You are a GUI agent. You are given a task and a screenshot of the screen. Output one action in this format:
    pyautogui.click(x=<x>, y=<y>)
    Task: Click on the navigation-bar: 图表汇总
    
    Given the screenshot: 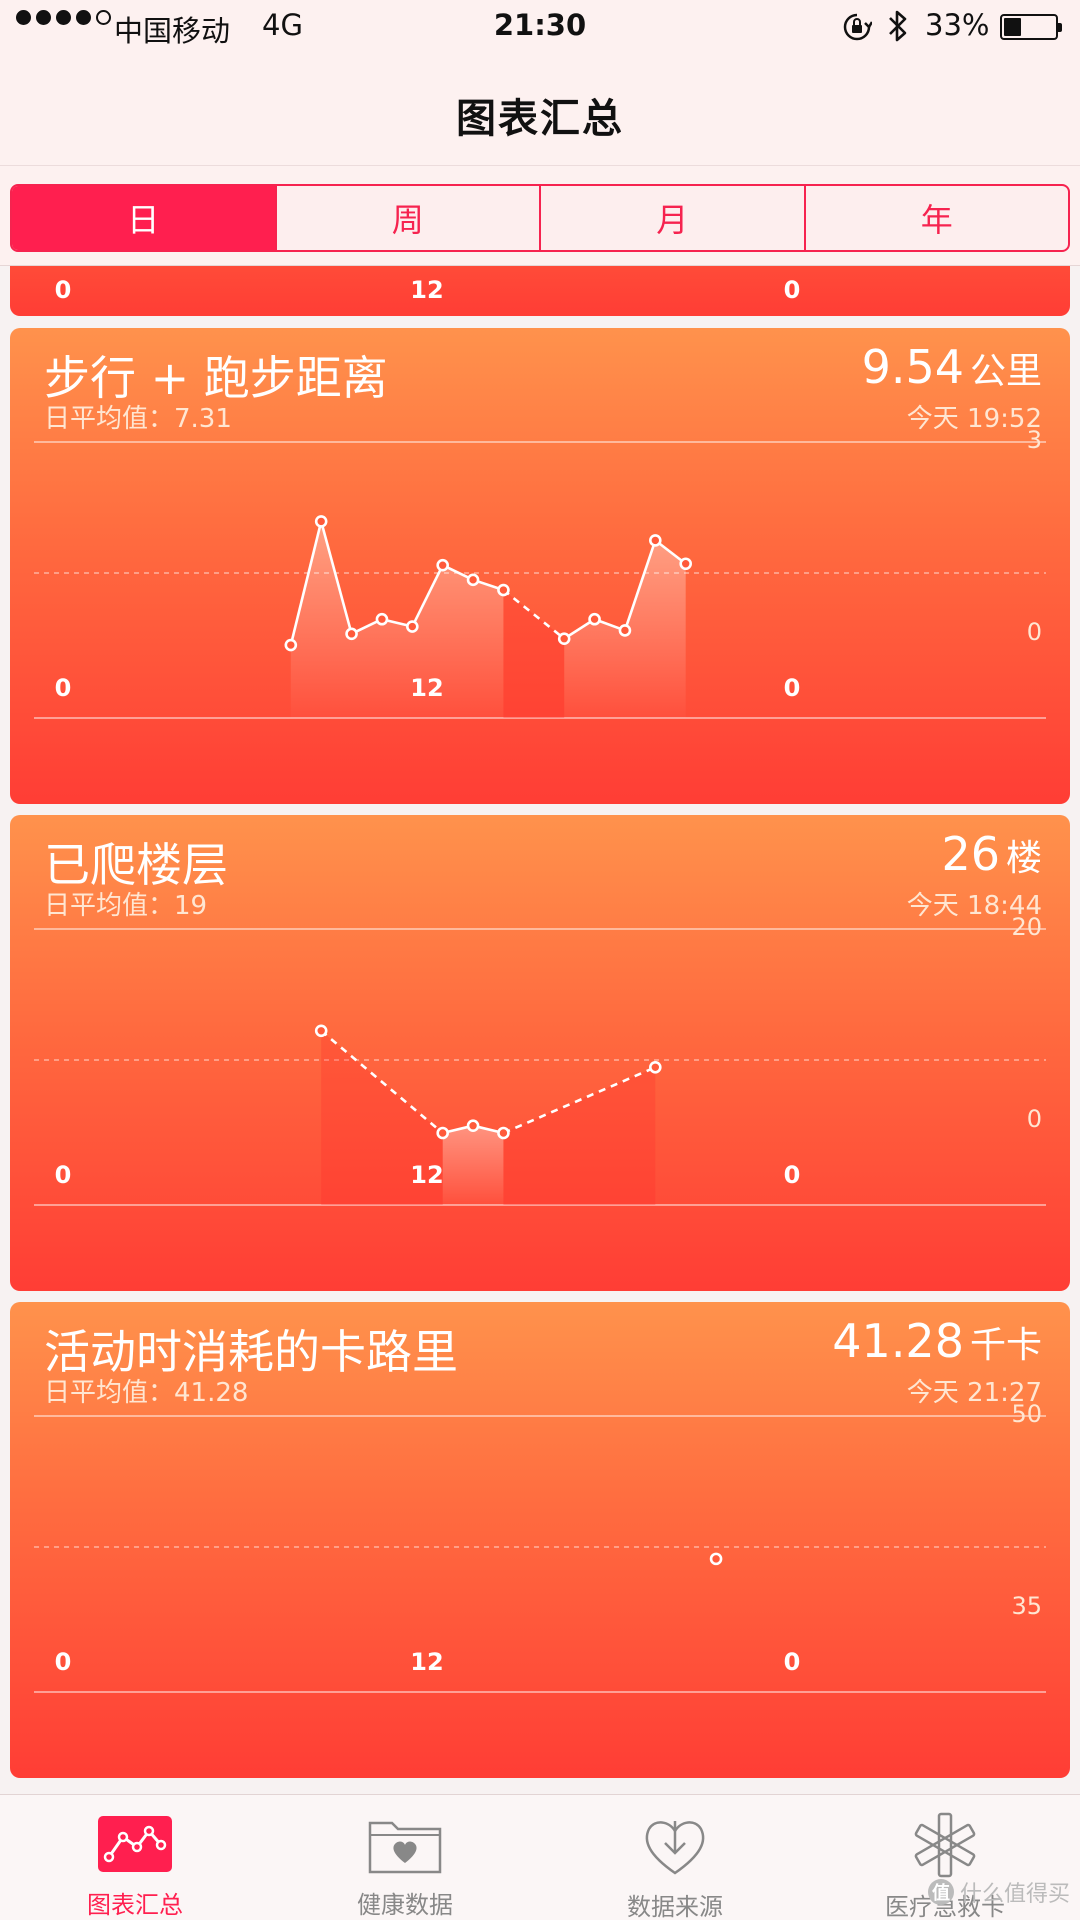 What is the action you would take?
    pyautogui.click(x=540, y=111)
    